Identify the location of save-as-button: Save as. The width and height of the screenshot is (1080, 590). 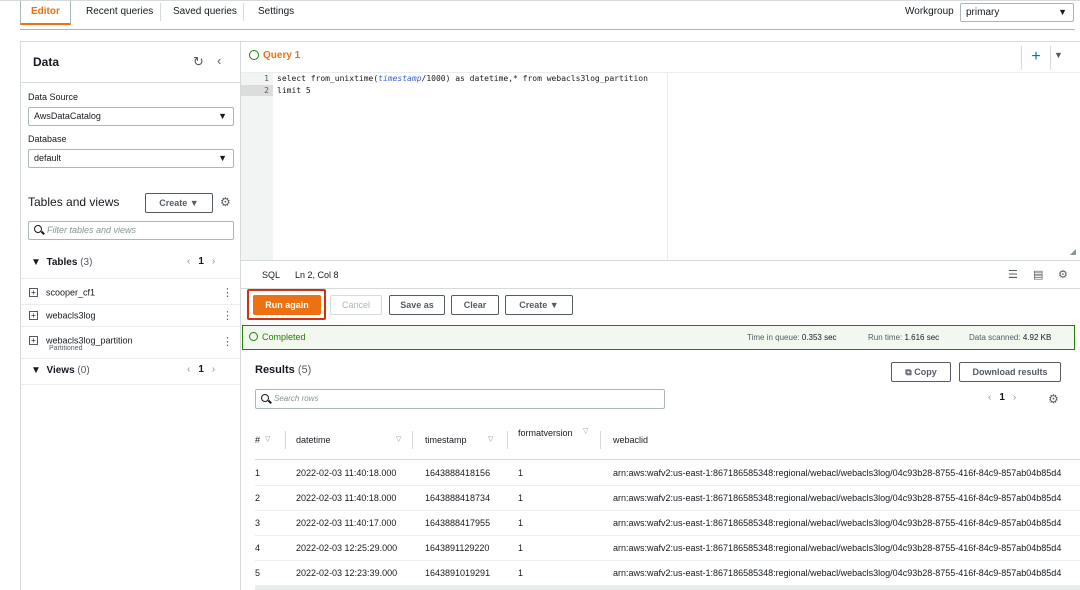
(417, 305).